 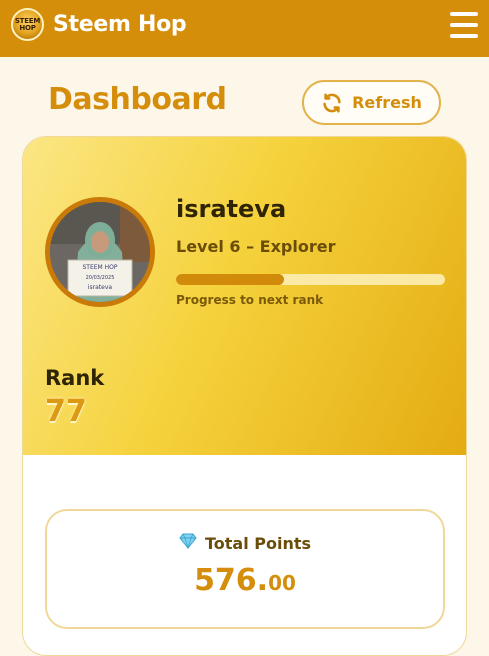 What do you see at coordinates (282, 583) in the screenshot?
I see `points-decimals: 00` at bounding box center [282, 583].